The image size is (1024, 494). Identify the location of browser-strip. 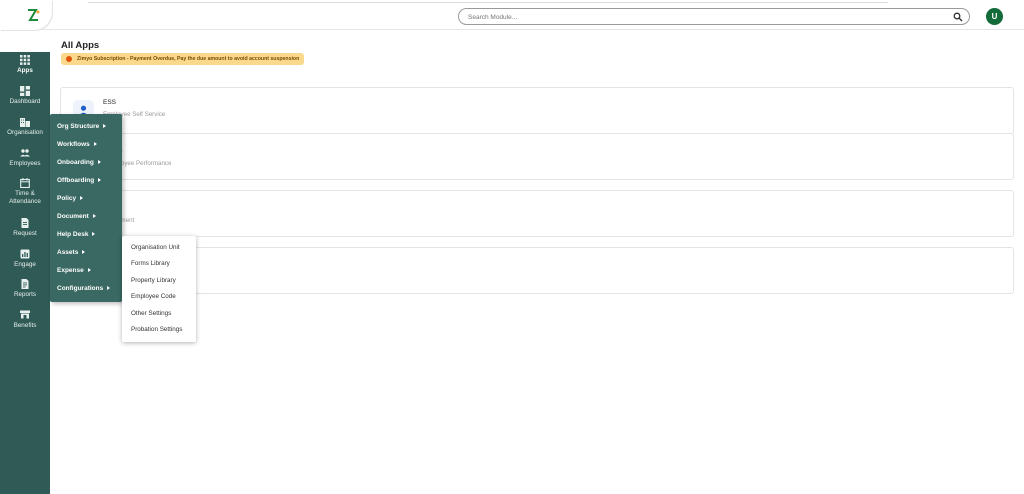
(488, 1).